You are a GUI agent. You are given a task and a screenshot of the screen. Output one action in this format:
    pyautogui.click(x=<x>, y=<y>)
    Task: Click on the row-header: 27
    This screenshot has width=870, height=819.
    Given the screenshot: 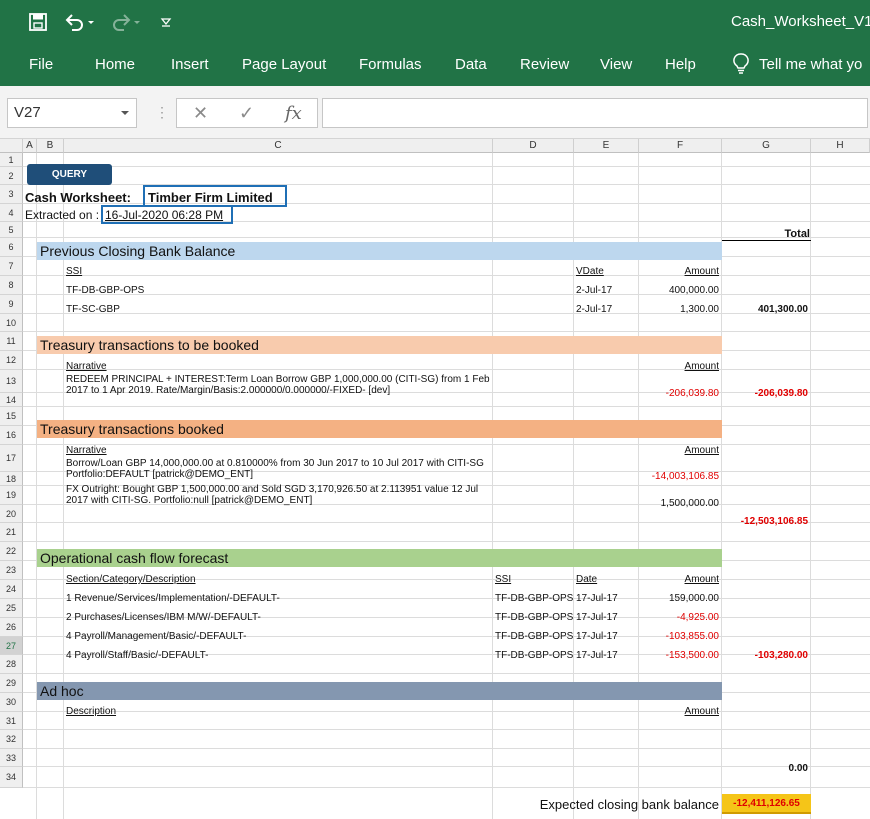 What is the action you would take?
    pyautogui.click(x=11, y=646)
    